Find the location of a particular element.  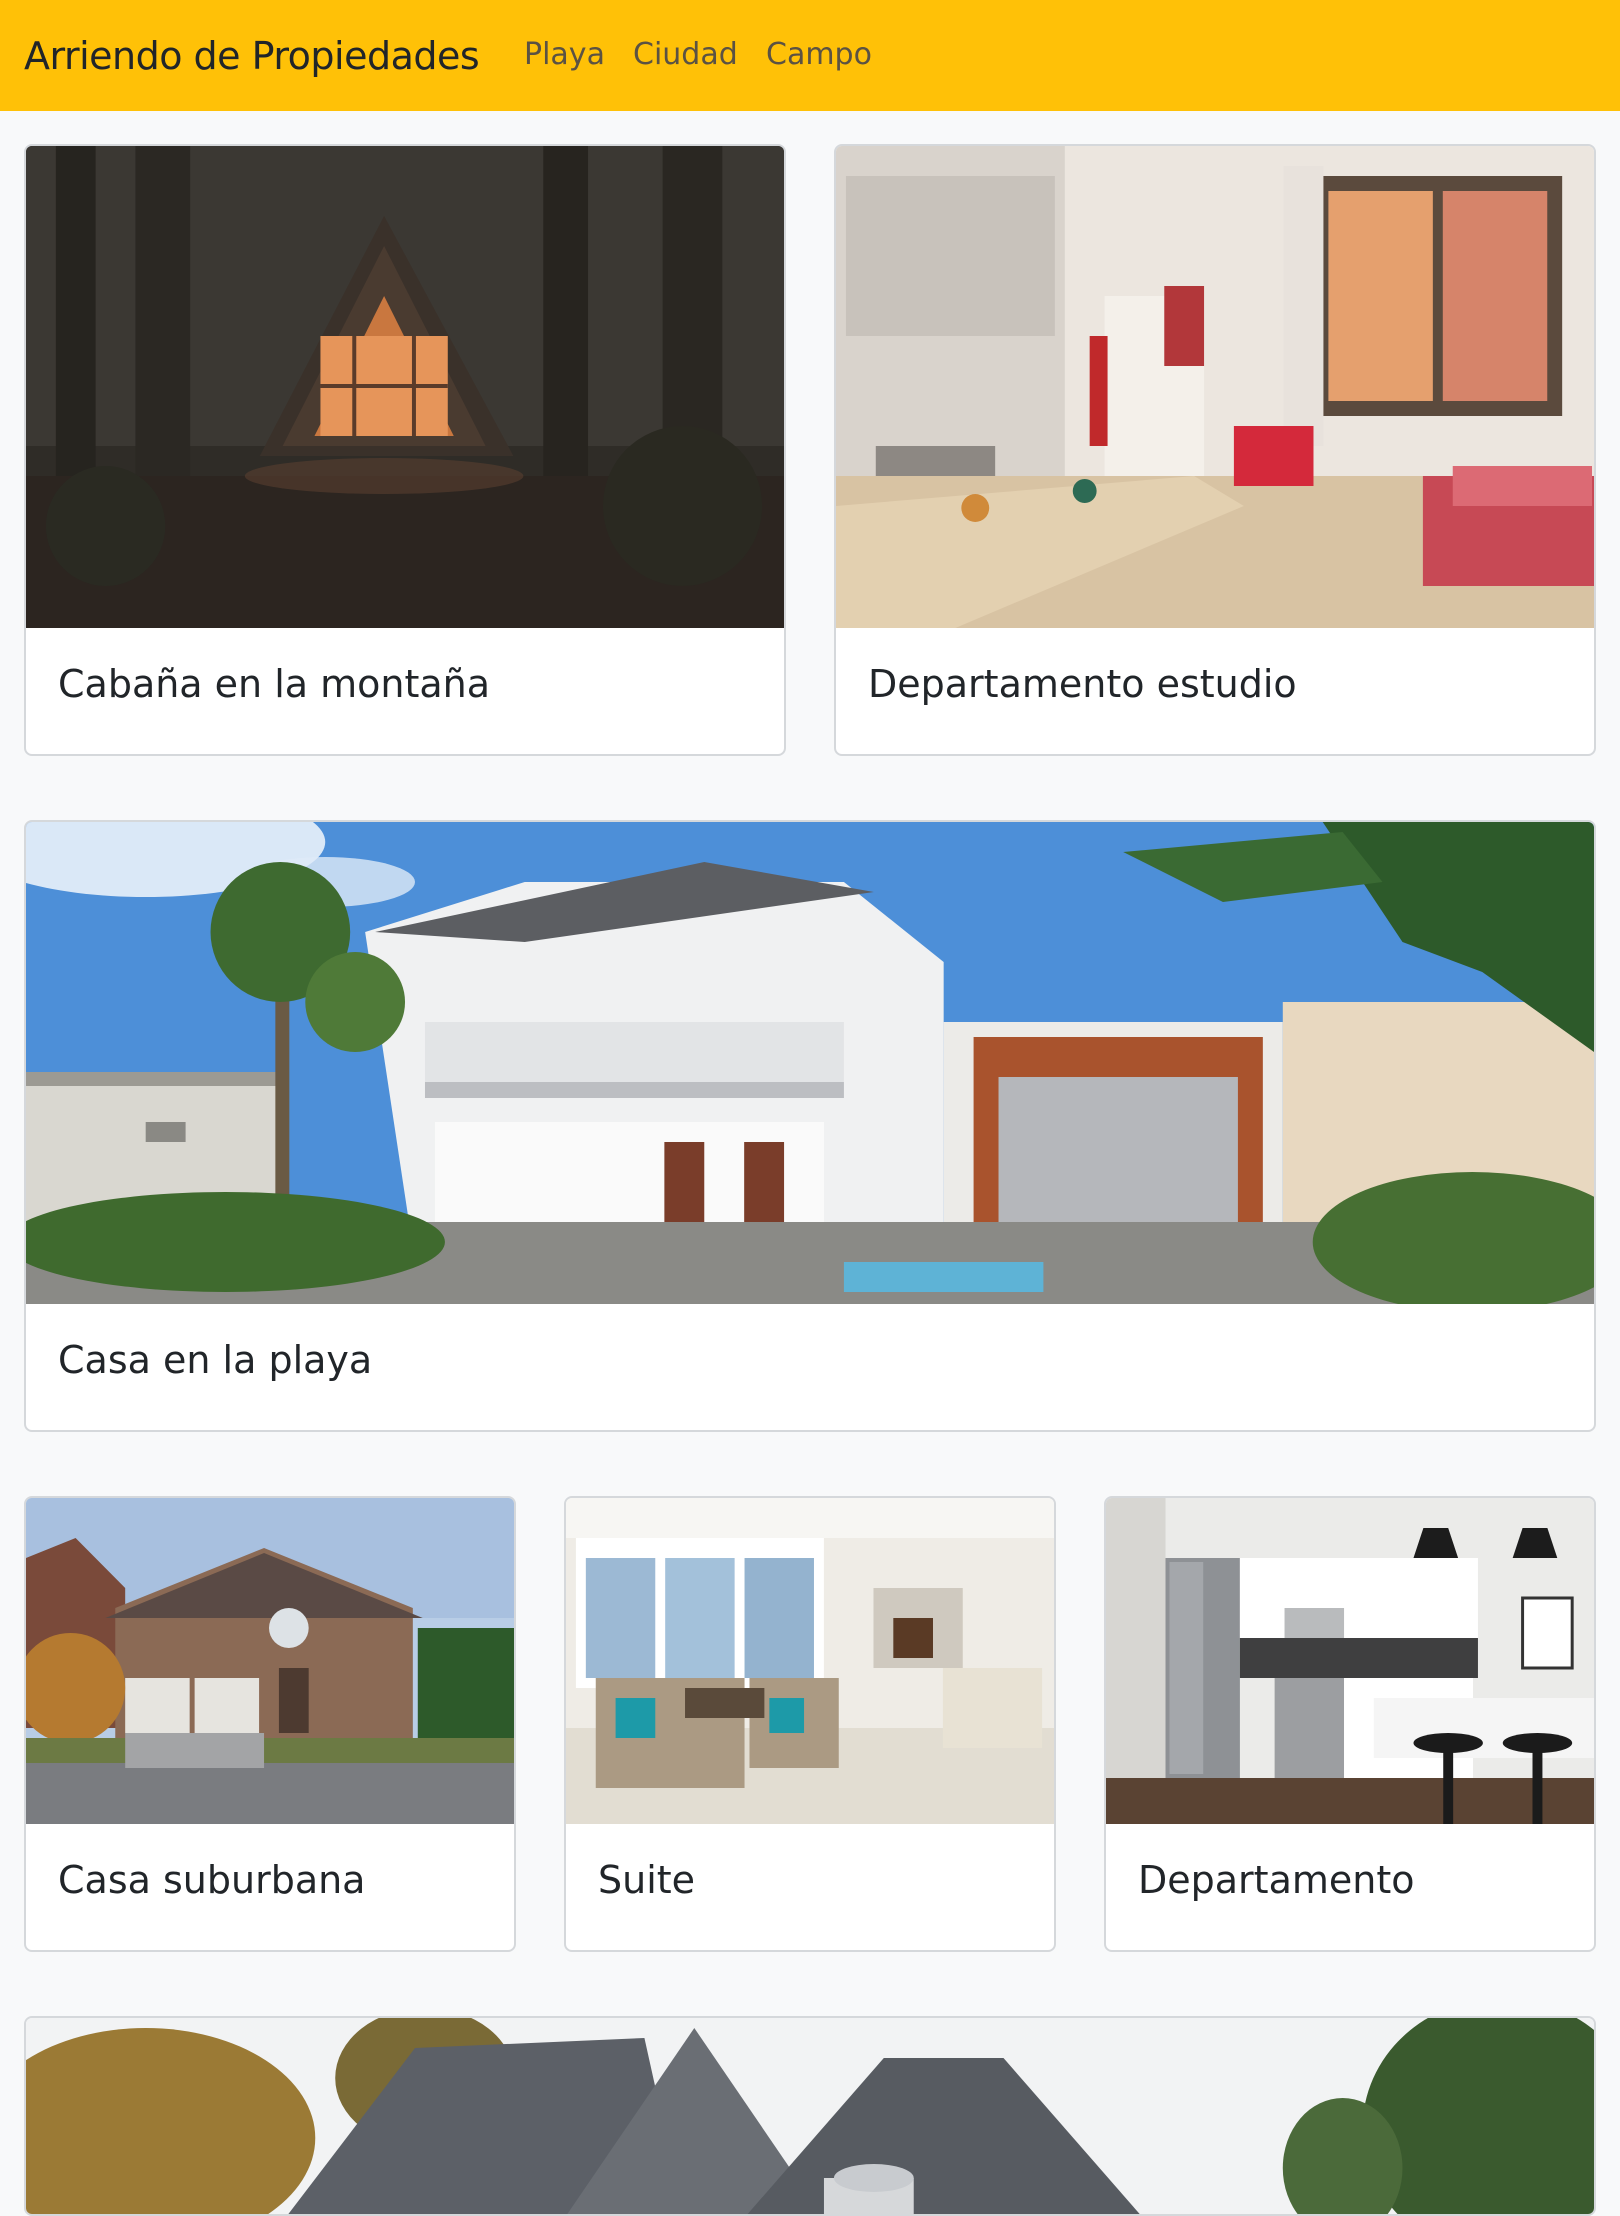

property-card-suite: Suite is located at coordinates (810, 1724).